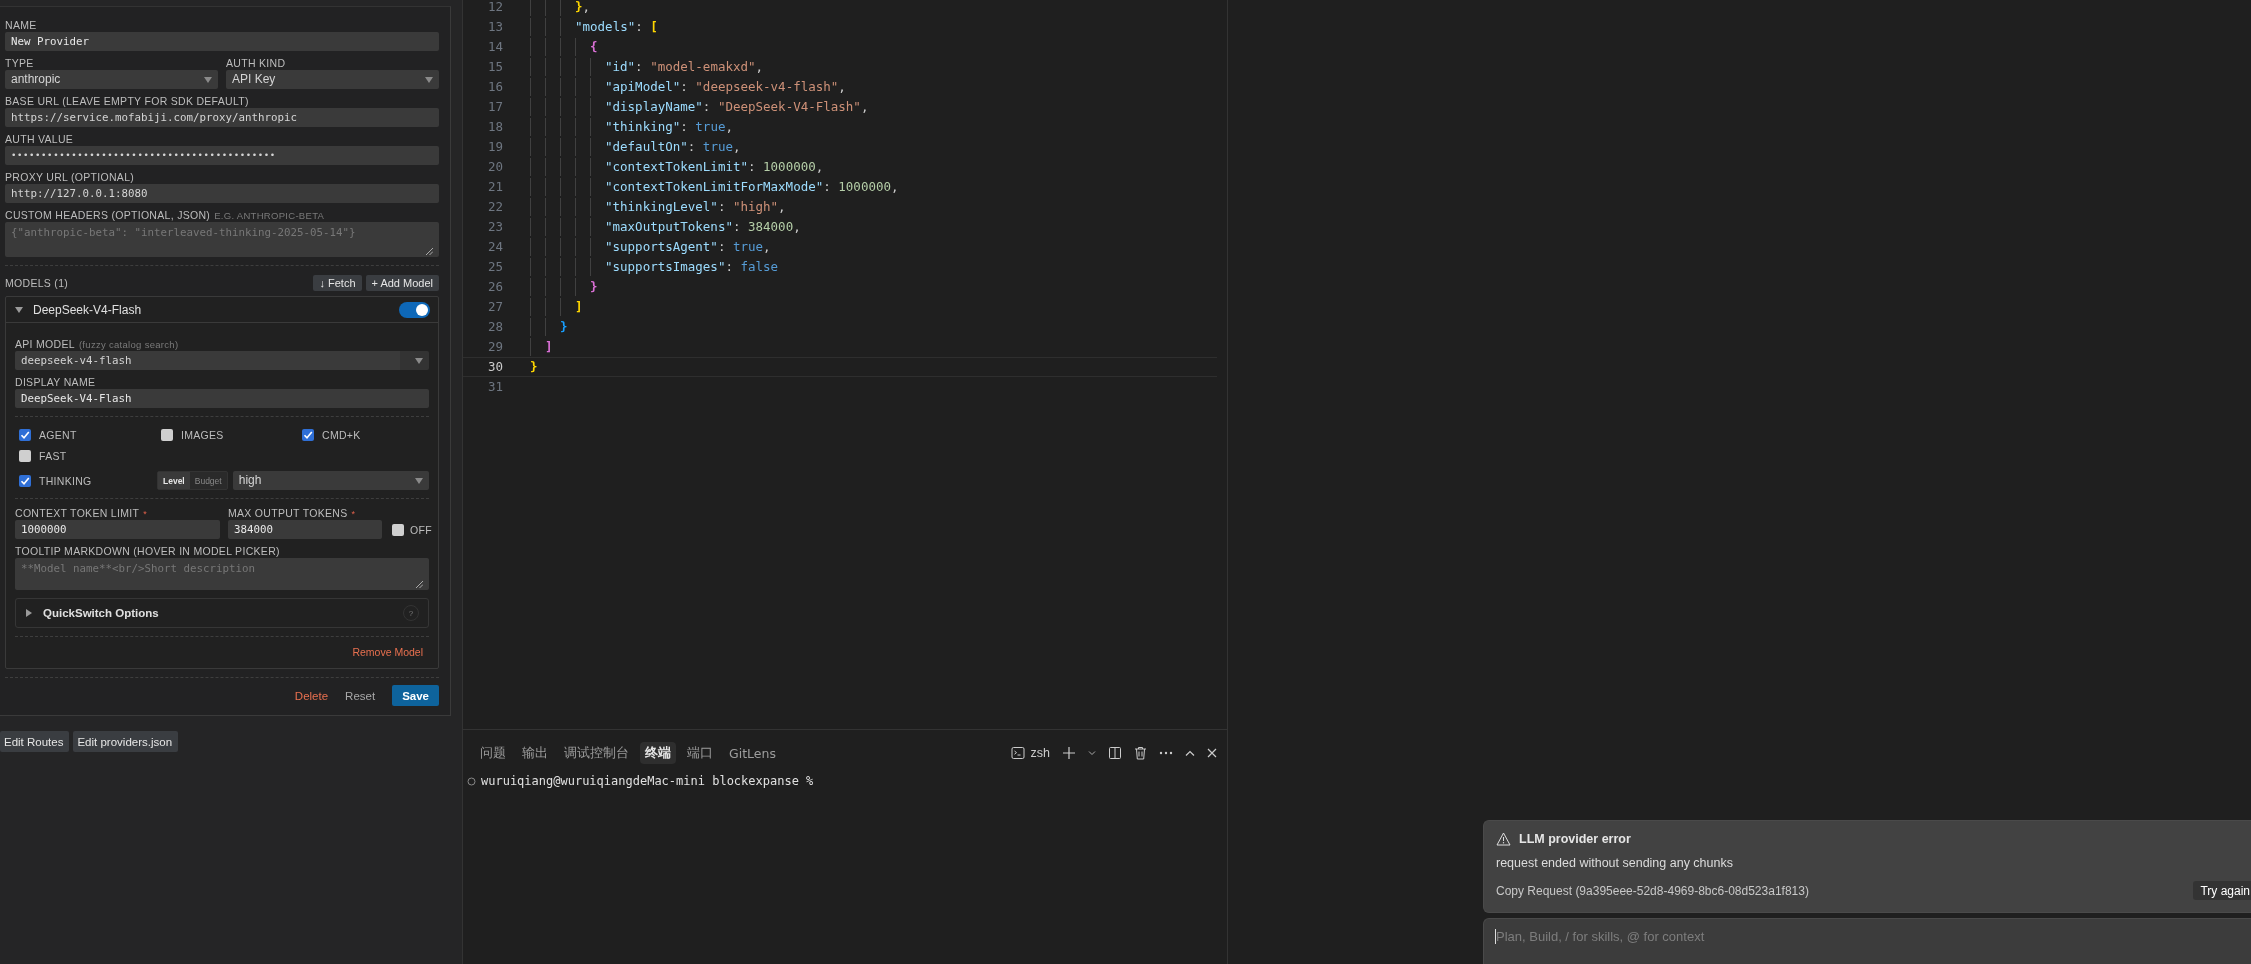 This screenshot has height=964, width=2251. Describe the element at coordinates (1190, 753) in the screenshot. I see `chevron-up-icon` at that location.